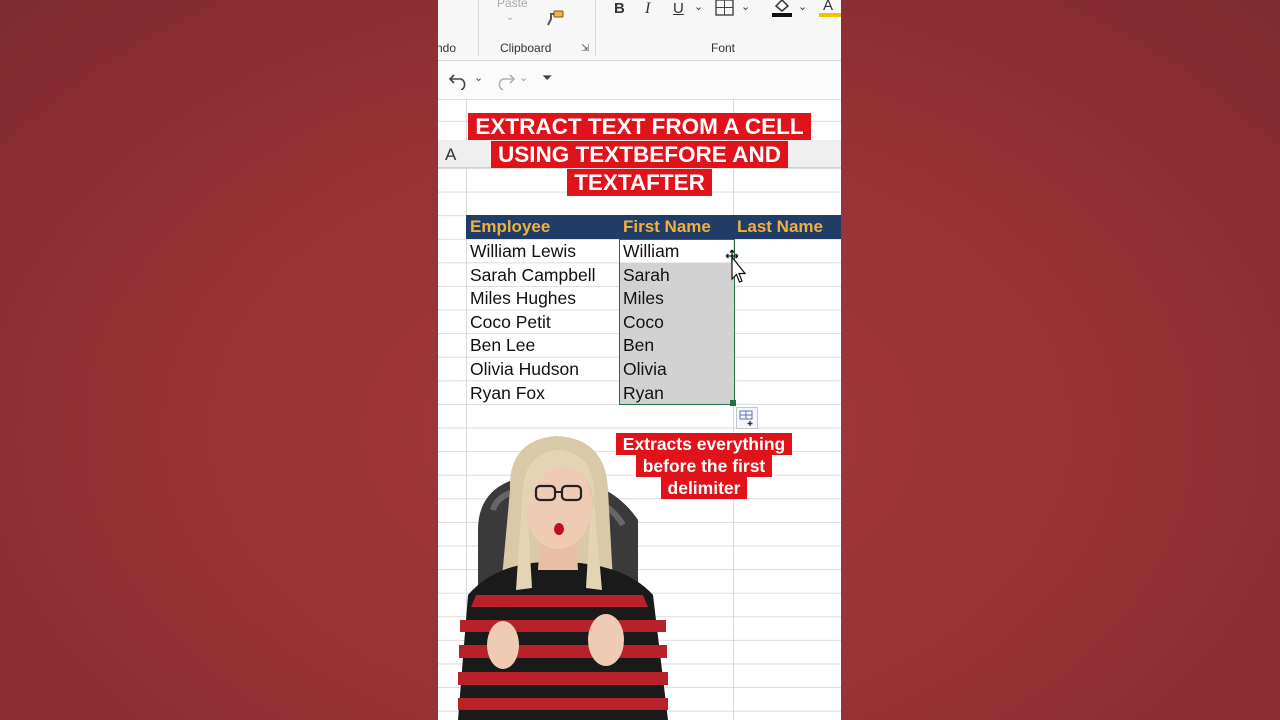 The image size is (1280, 720). What do you see at coordinates (547, 78) in the screenshot?
I see `customize-toolbar-icon: ⏷` at bounding box center [547, 78].